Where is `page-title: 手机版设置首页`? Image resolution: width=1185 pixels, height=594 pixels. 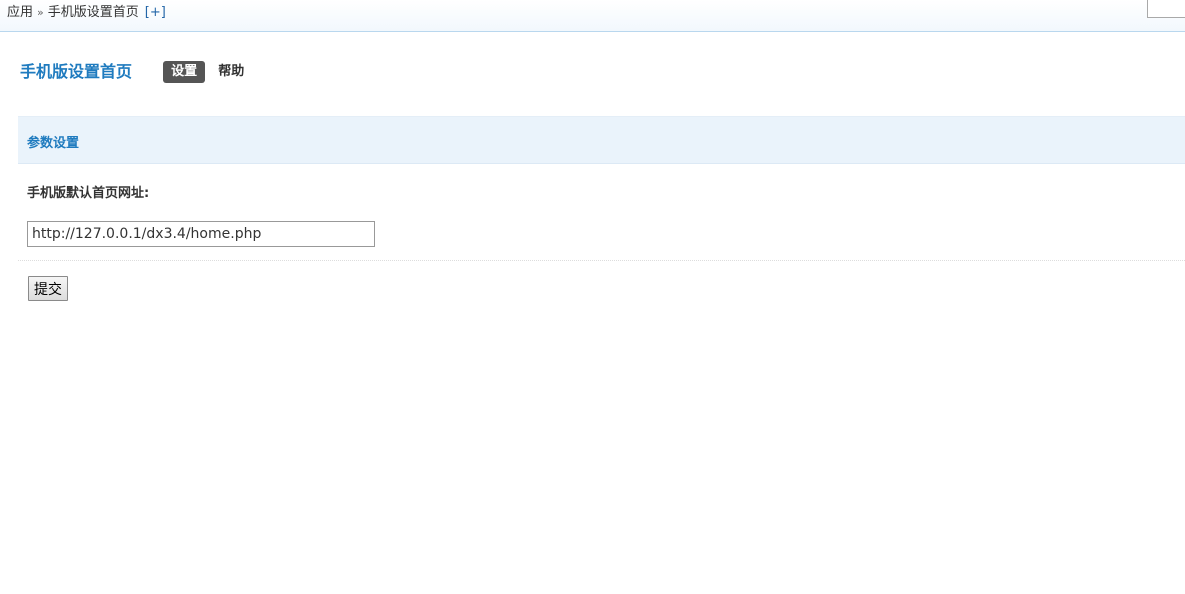
page-title: 手机版设置首页 is located at coordinates (76, 71).